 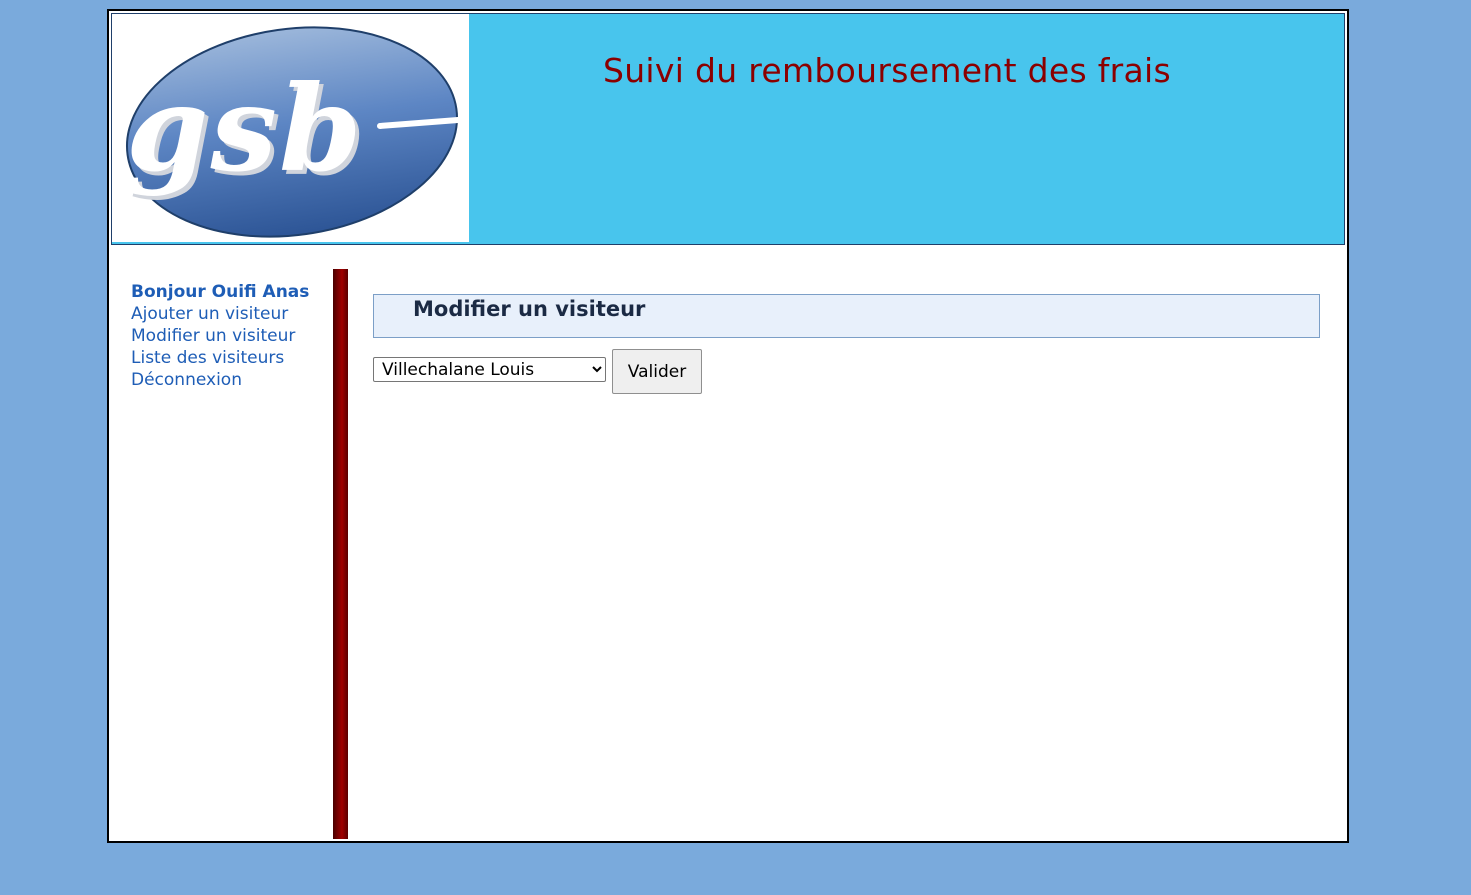 I want to click on menu-item-liste-visiteurs: Liste des visiteurs, so click(x=207, y=358).